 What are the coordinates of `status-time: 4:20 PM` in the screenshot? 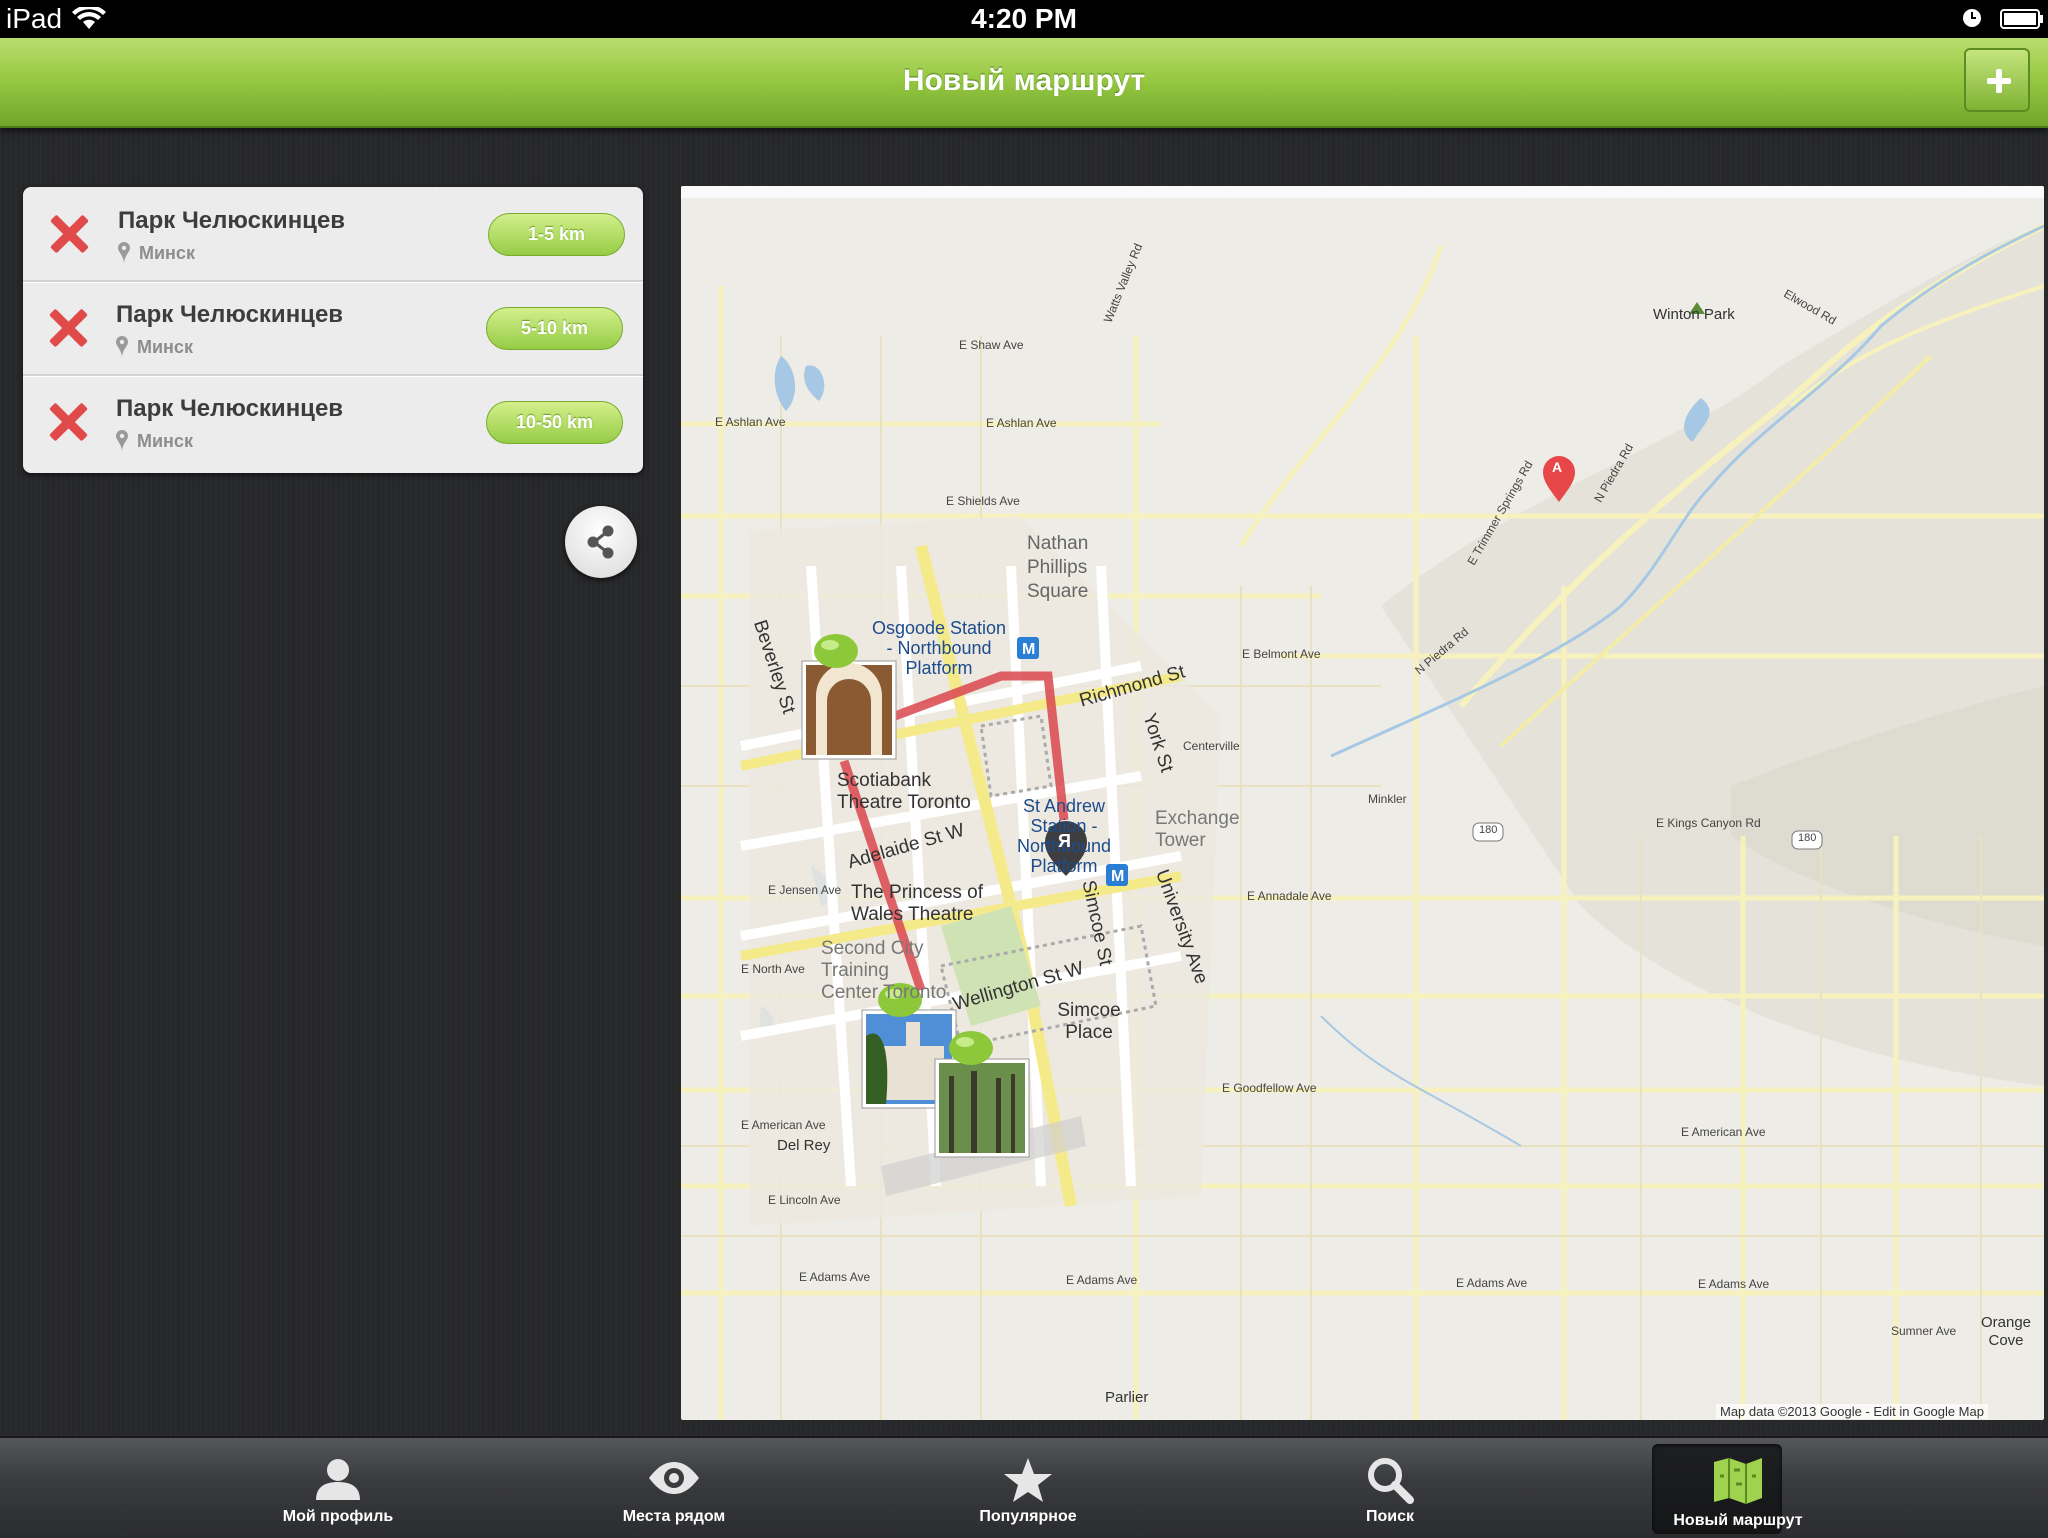 It's located at (1024, 18).